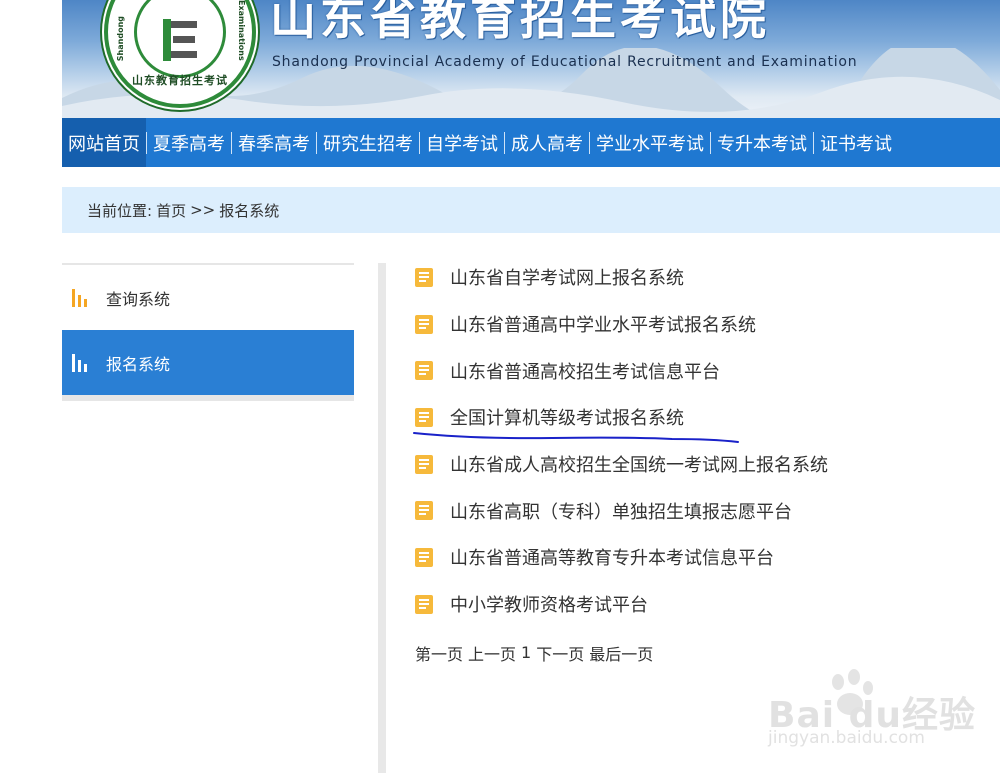  What do you see at coordinates (520, 22) in the screenshot?
I see `site-title: 山东省教育招生考试院` at bounding box center [520, 22].